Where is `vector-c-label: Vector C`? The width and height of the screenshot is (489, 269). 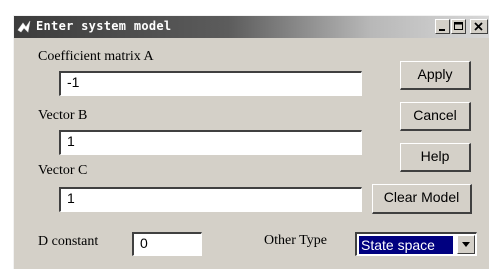
vector-c-label: Vector C is located at coordinates (63, 170).